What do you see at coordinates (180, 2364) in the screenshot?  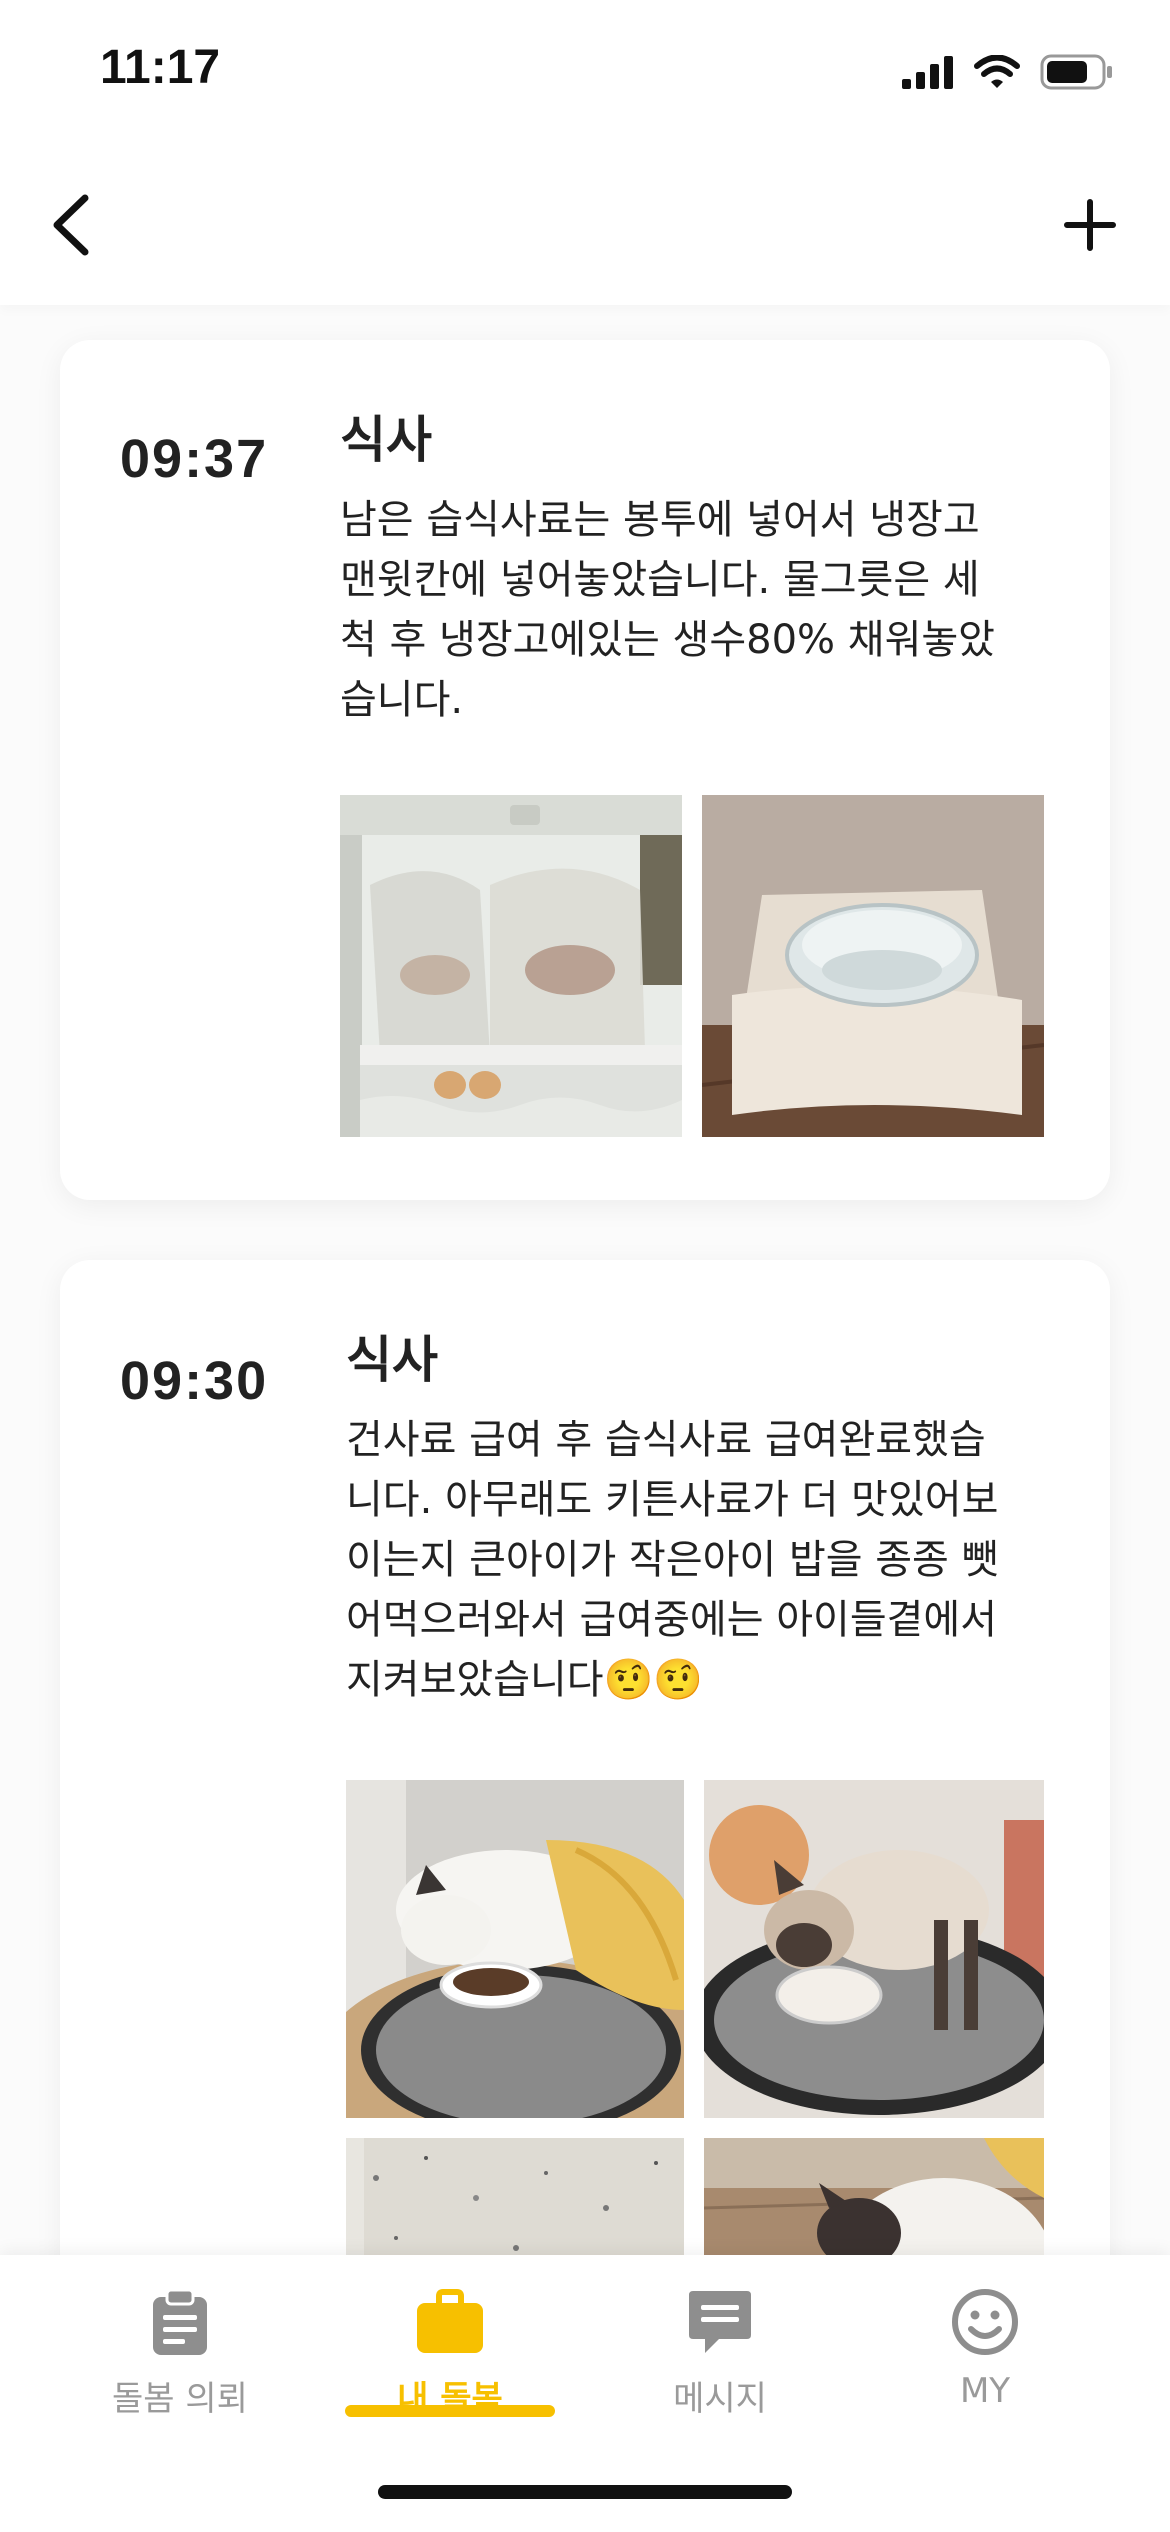 I see `tab-care-request: 돌봄 의뢰` at bounding box center [180, 2364].